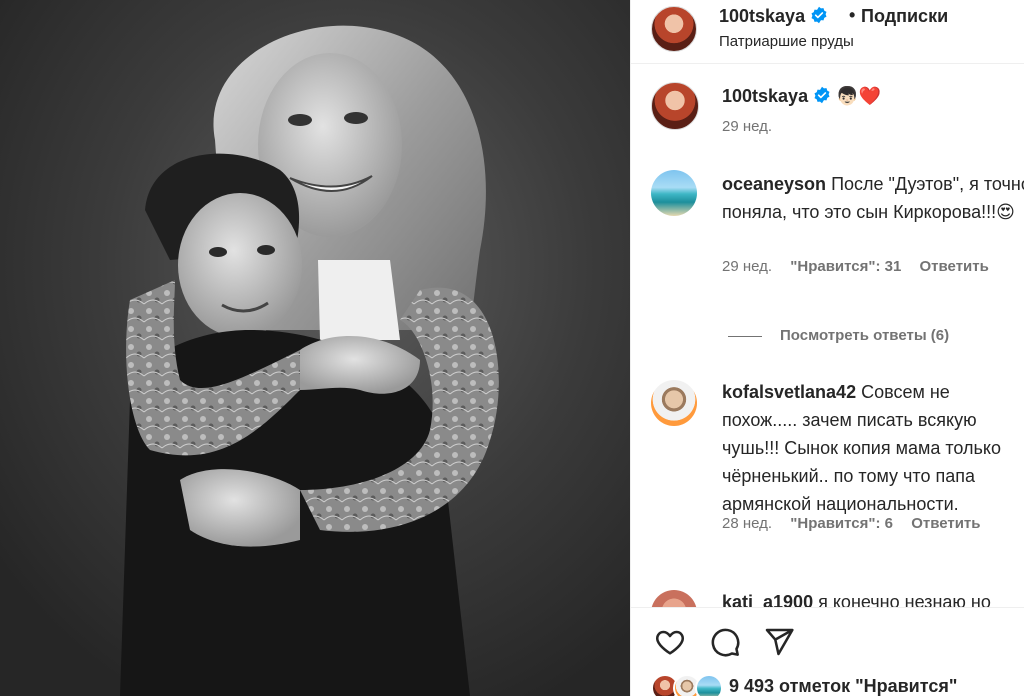  I want to click on caption-username: 100tskaya, so click(765, 96).